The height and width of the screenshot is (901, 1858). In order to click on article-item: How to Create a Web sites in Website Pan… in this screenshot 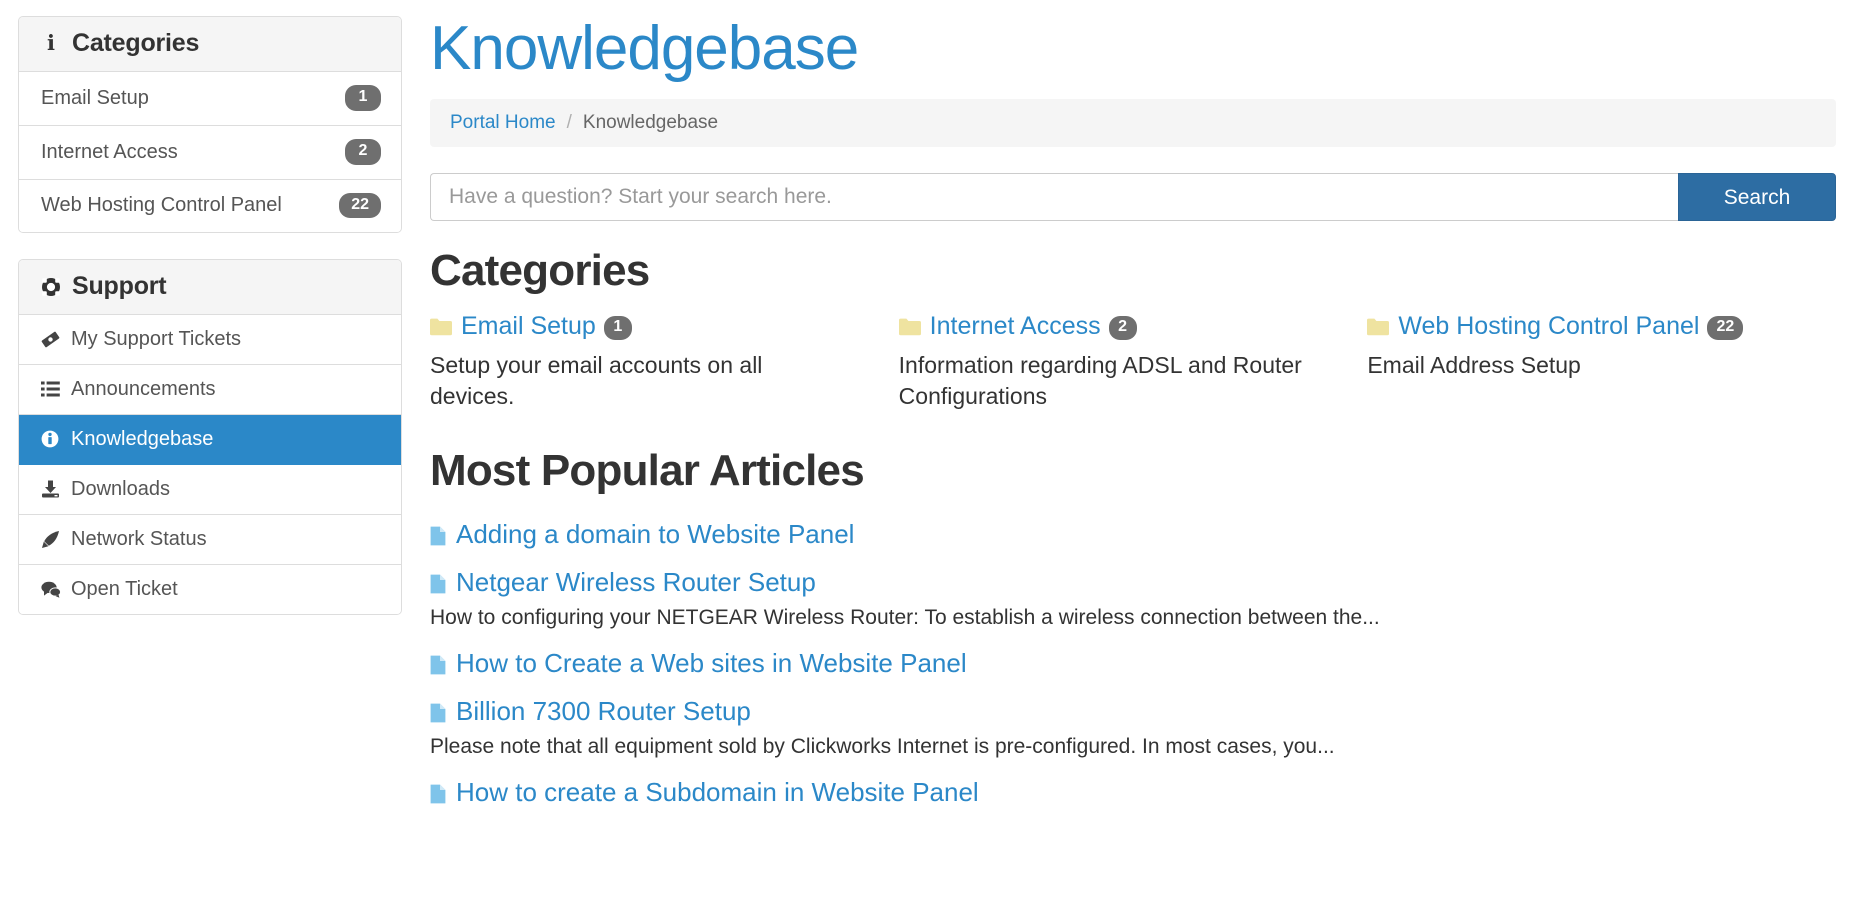, I will do `click(1133, 663)`.